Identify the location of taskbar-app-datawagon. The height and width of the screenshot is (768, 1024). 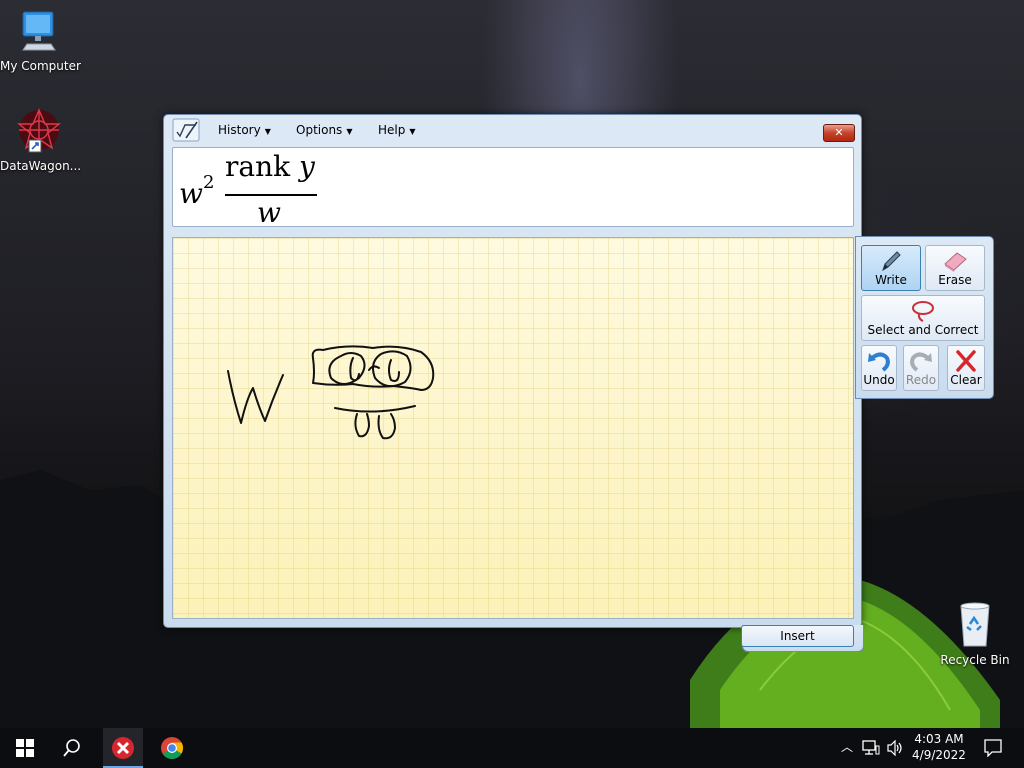
(123, 748).